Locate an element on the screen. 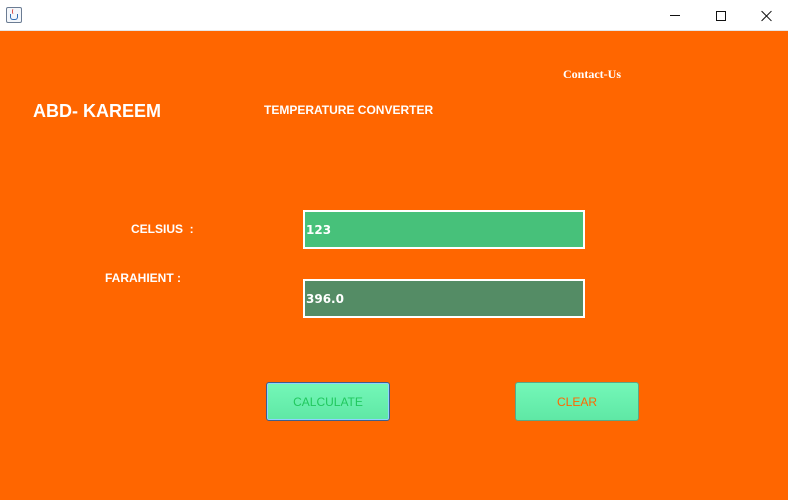 Image resolution: width=788 pixels, height=500 pixels. celsius-label: CELSIUS : is located at coordinates (162, 229).